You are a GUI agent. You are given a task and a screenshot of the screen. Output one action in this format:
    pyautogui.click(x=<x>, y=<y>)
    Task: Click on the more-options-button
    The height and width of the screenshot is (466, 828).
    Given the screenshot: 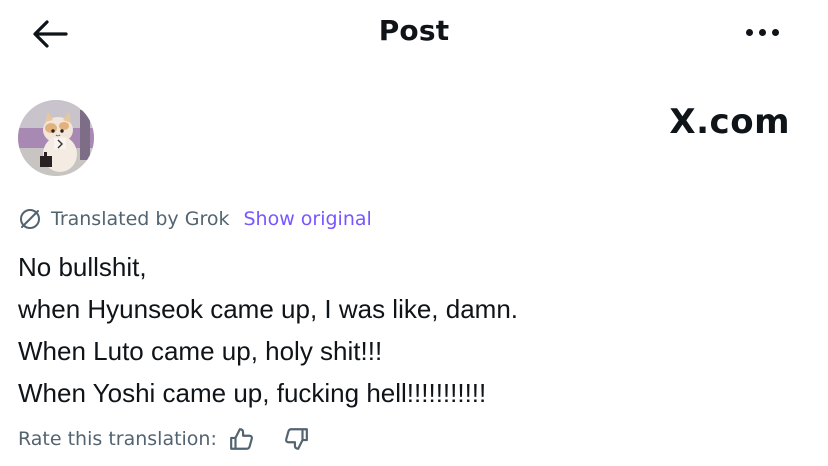 What is the action you would take?
    pyautogui.click(x=762, y=32)
    